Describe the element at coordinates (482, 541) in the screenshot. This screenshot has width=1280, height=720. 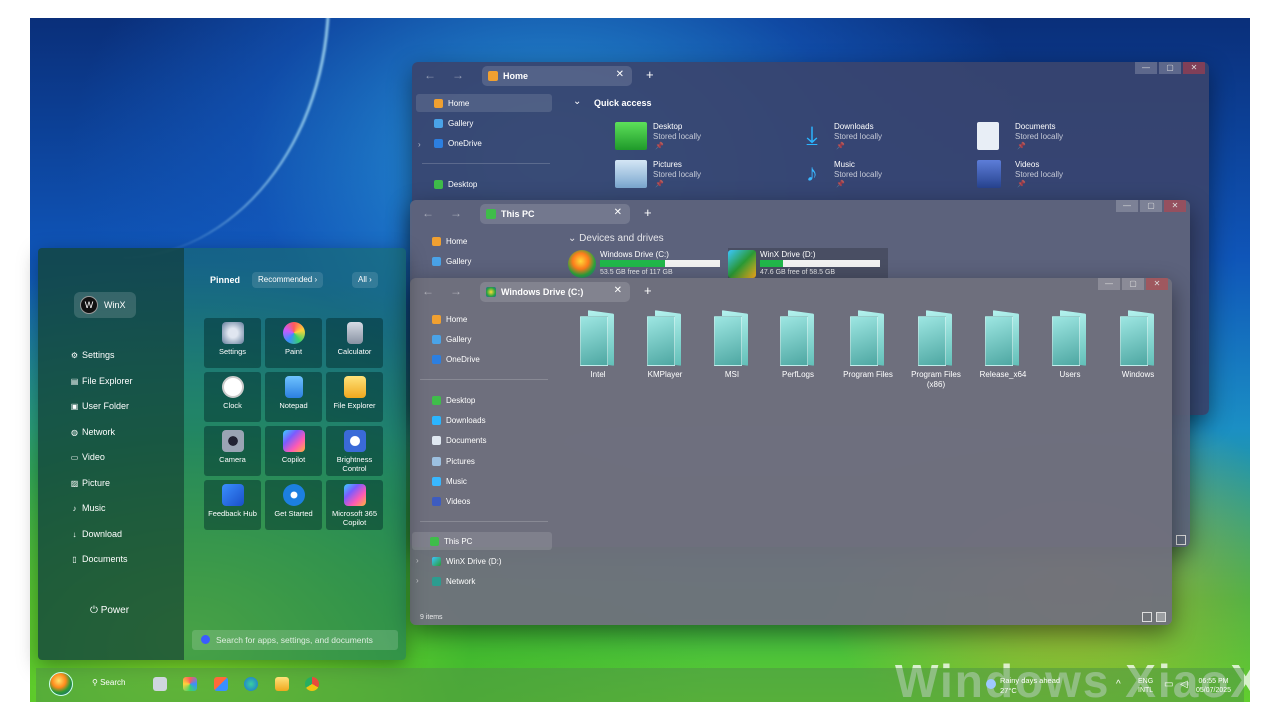
I see `sidebar-item-this-pc: This PC` at that location.